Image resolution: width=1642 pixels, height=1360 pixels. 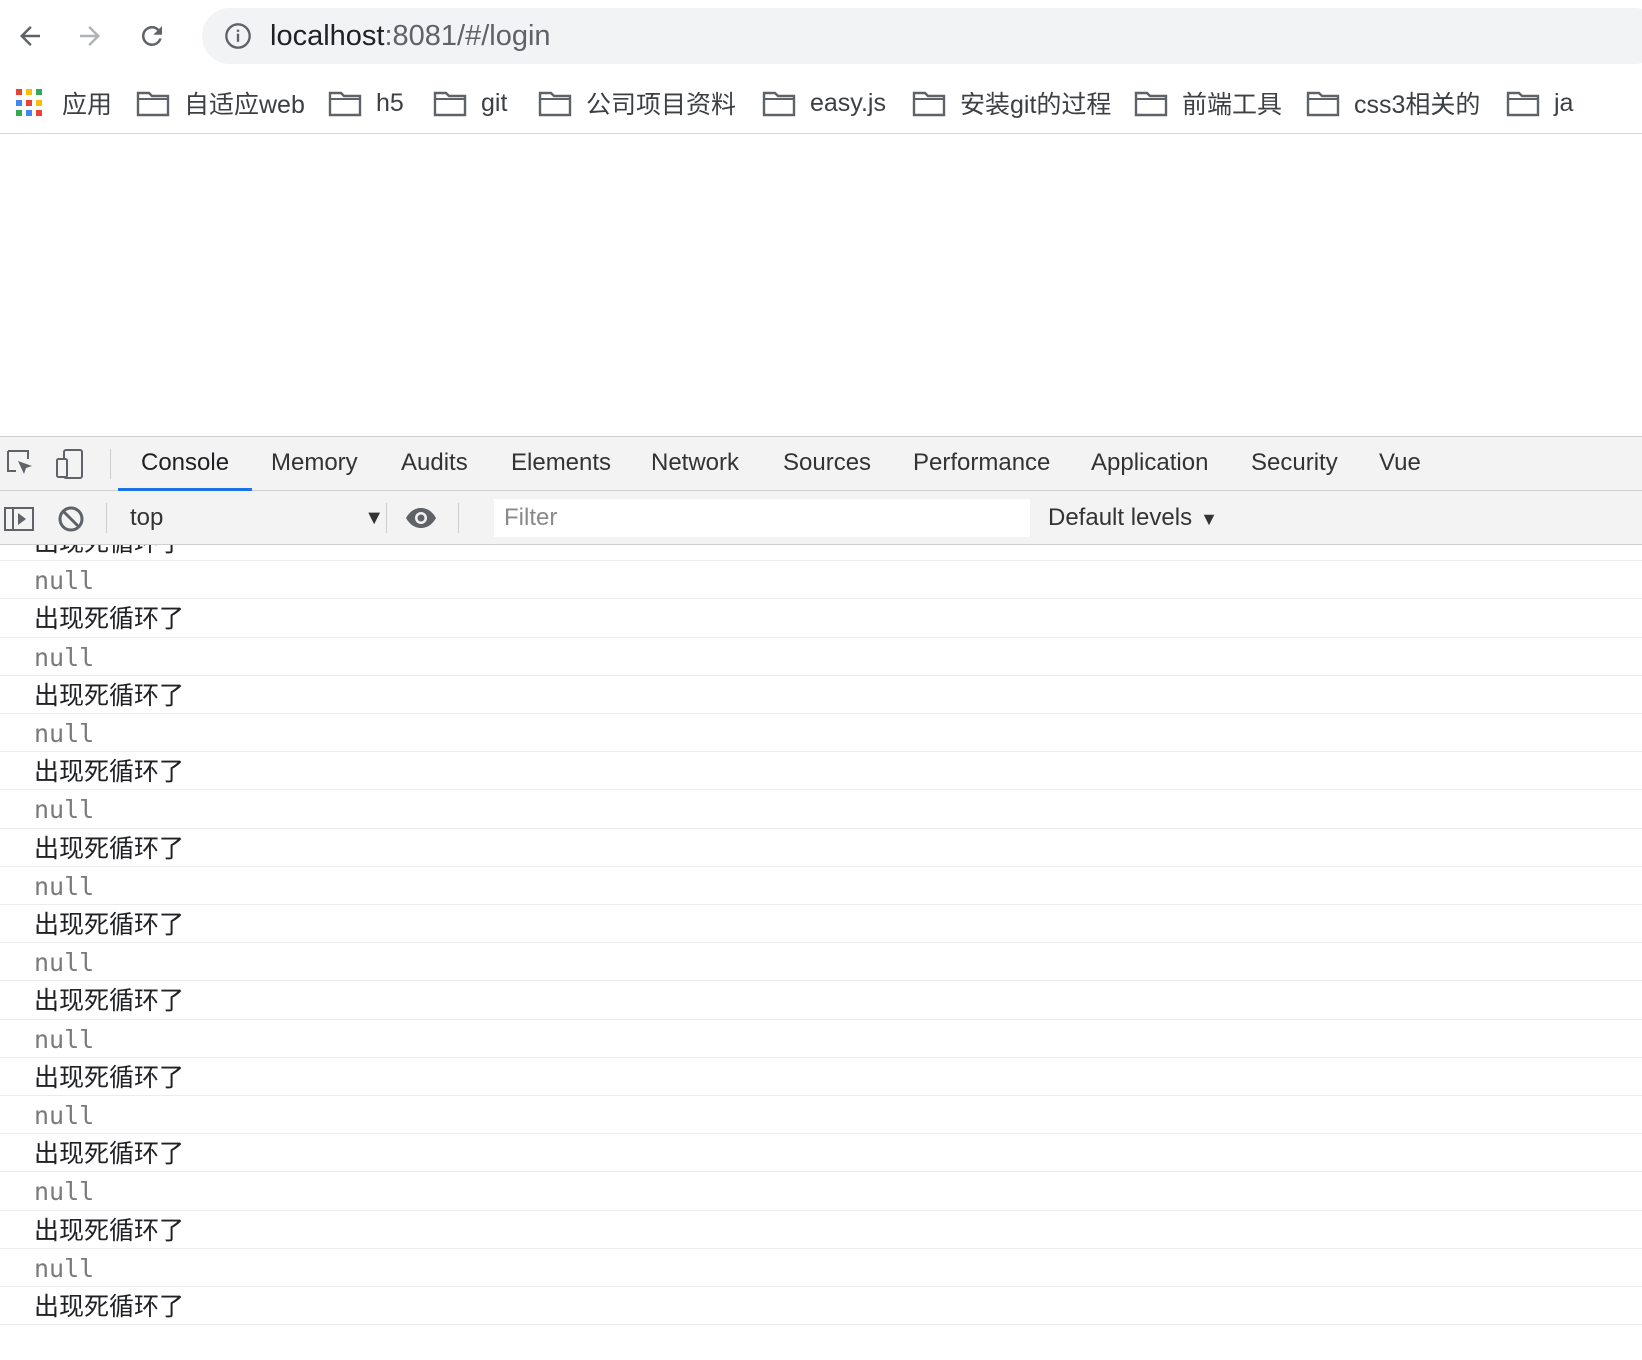 What do you see at coordinates (71, 518) in the screenshot?
I see `clear-console-icon` at bounding box center [71, 518].